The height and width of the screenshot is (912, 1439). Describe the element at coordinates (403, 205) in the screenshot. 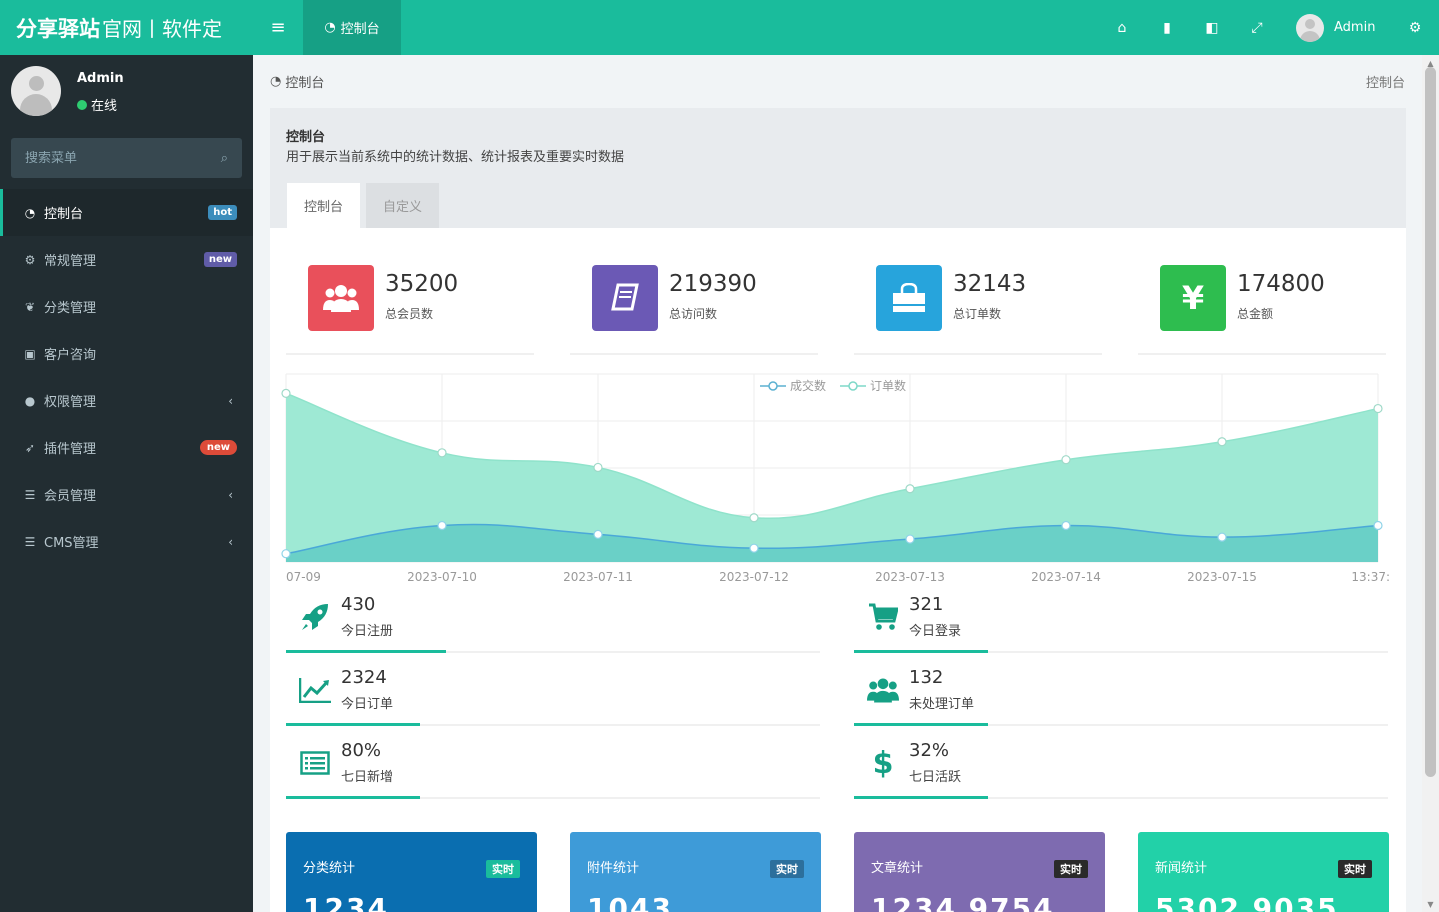

I see `tab-custom: 自定义` at that location.